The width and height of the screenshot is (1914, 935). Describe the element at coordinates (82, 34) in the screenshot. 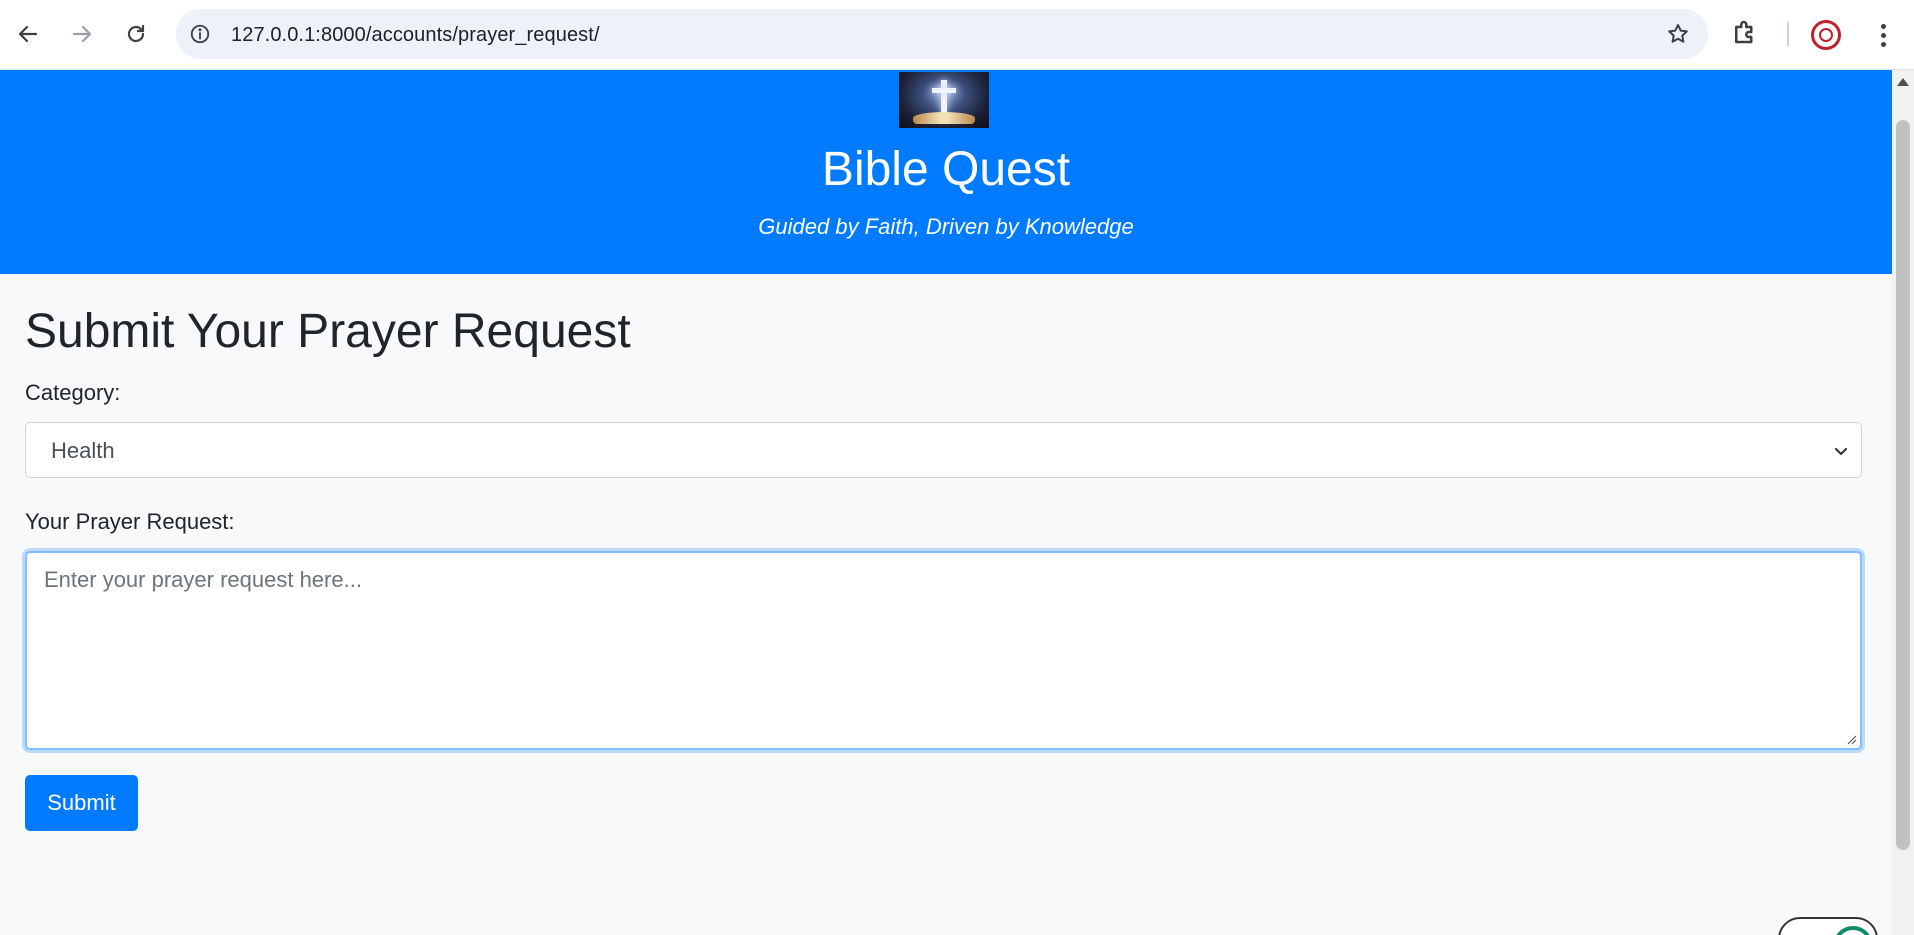

I see `forward-arrow-icon` at that location.